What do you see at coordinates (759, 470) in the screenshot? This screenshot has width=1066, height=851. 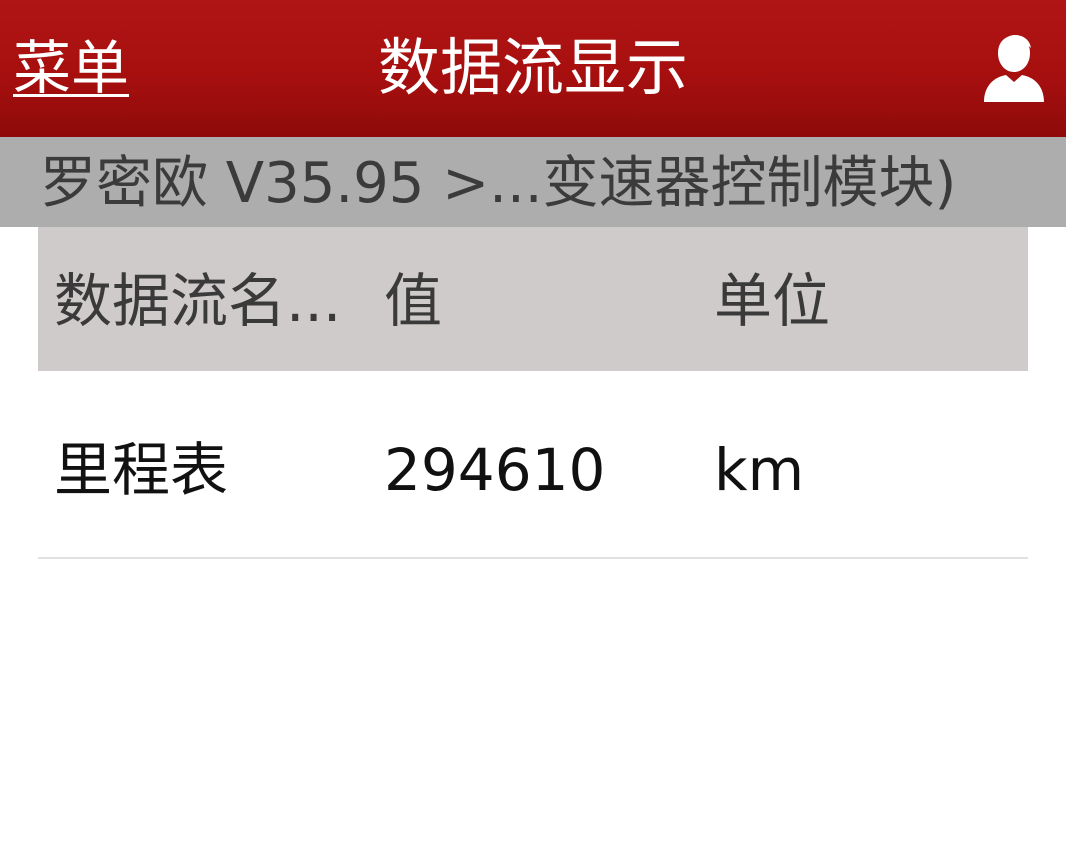 I see `row-unit: km` at bounding box center [759, 470].